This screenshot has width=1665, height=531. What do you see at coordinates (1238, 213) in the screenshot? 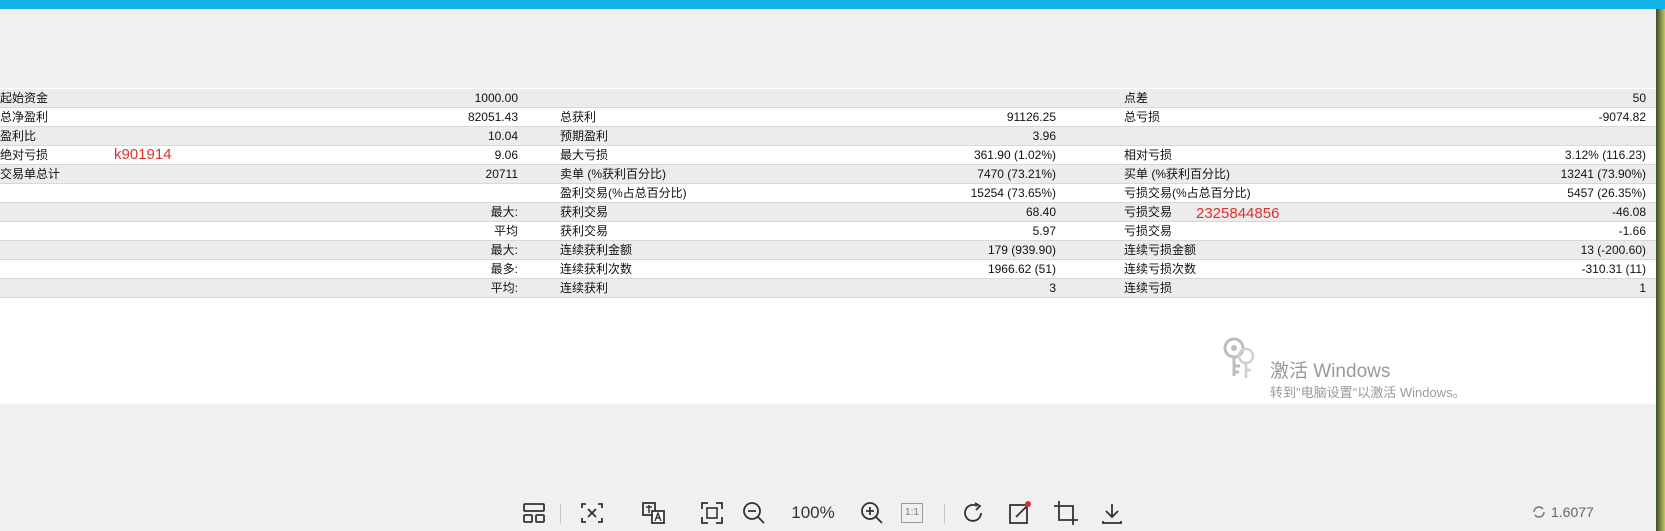
I see `annotation-right: 2325844856` at bounding box center [1238, 213].